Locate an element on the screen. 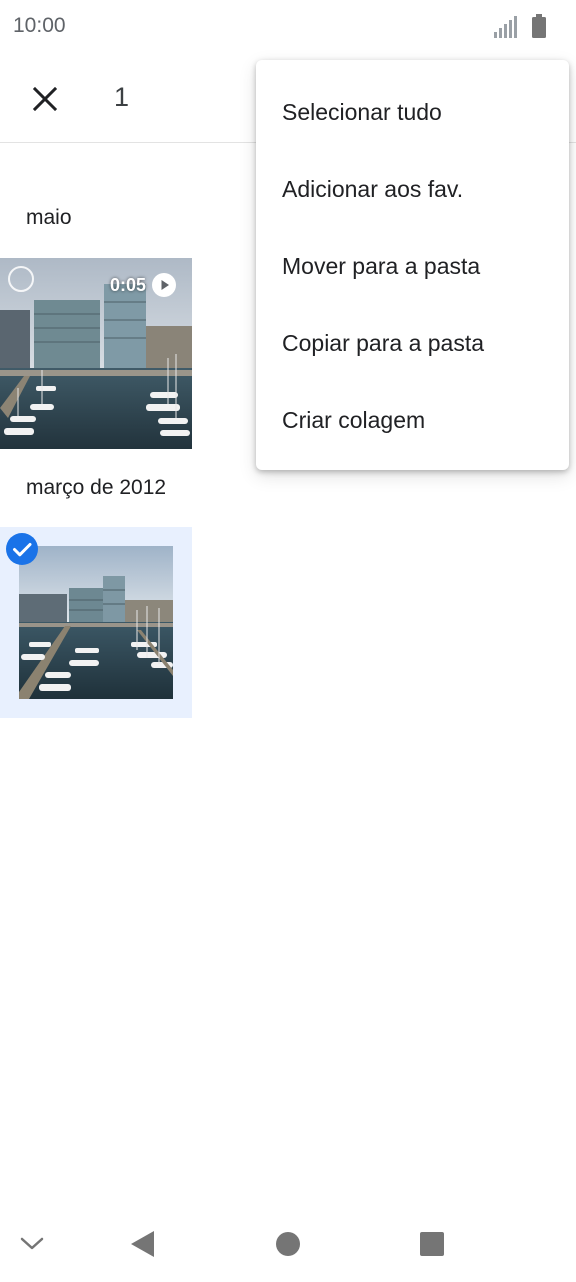  section-title-marco-2012: março de 2012 is located at coordinates (96, 487).